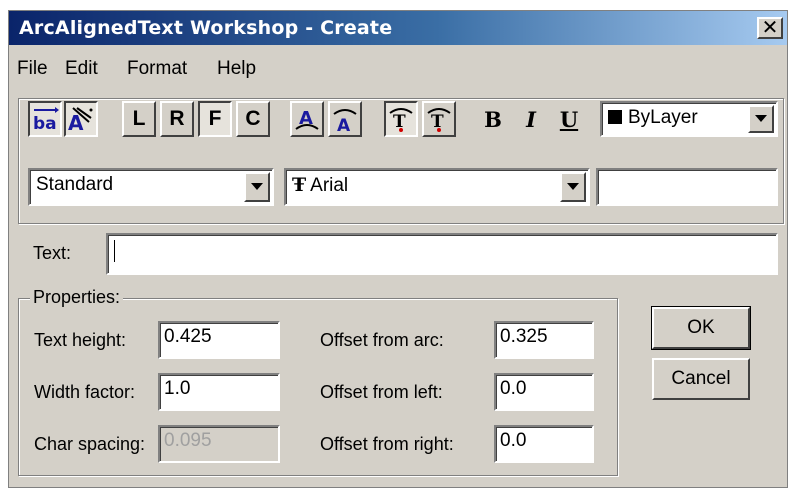 The width and height of the screenshot is (791, 492). Describe the element at coordinates (219, 340) in the screenshot. I see `text-height-field: 0.425` at that location.